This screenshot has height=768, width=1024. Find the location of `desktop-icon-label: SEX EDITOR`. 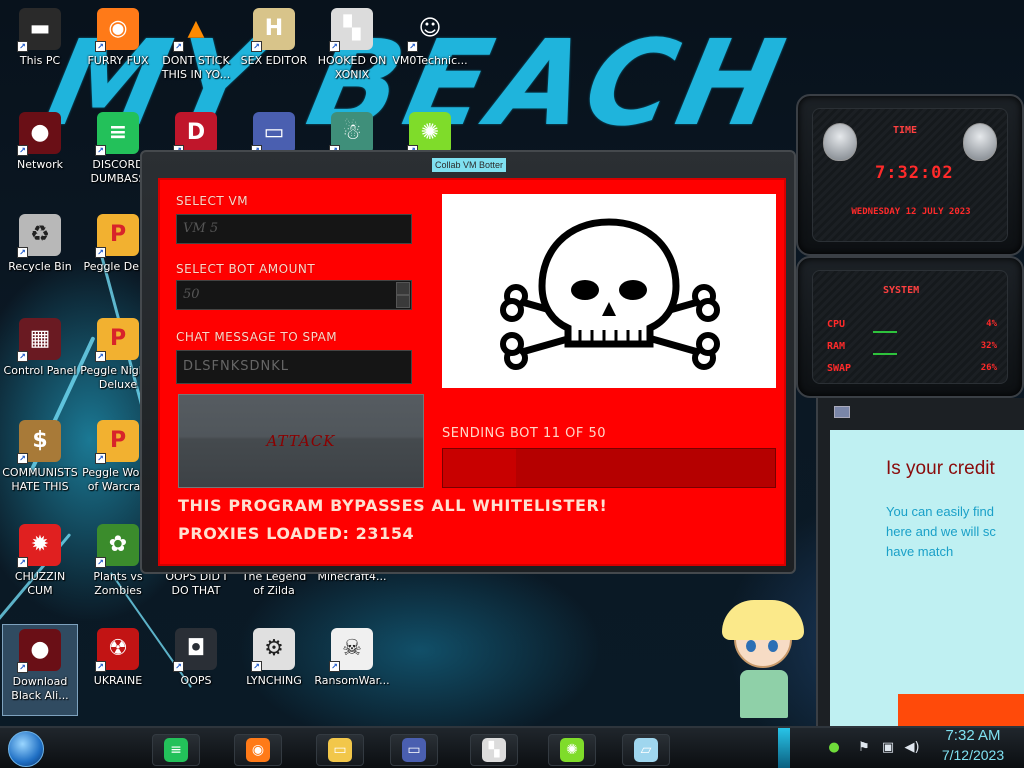

desktop-icon-label: SEX EDITOR is located at coordinates (274, 60).